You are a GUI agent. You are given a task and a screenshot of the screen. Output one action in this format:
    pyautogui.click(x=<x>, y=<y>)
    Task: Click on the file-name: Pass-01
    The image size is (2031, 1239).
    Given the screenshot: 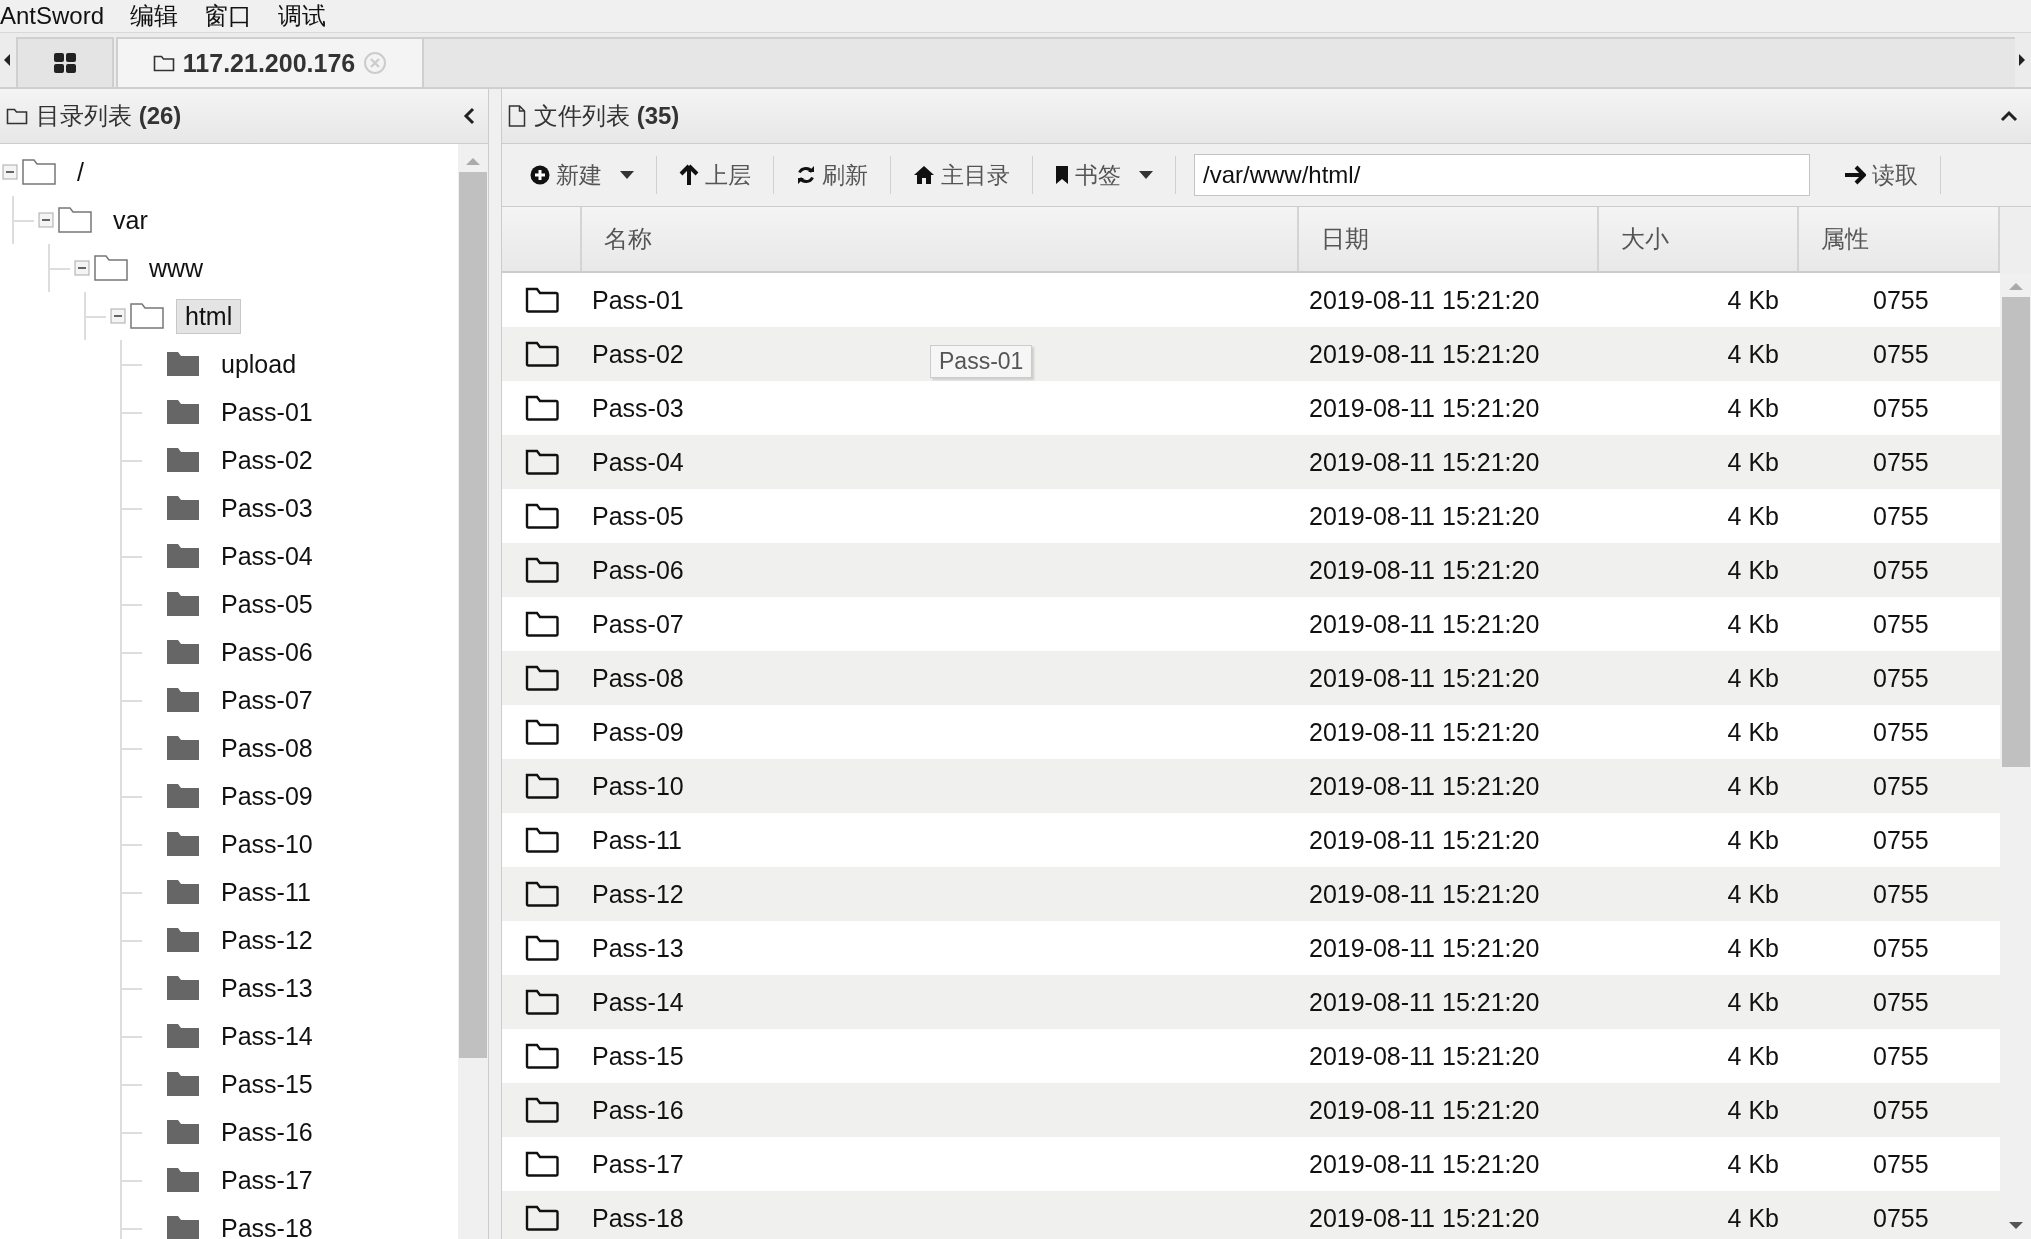 What is the action you would take?
    pyautogui.click(x=638, y=299)
    